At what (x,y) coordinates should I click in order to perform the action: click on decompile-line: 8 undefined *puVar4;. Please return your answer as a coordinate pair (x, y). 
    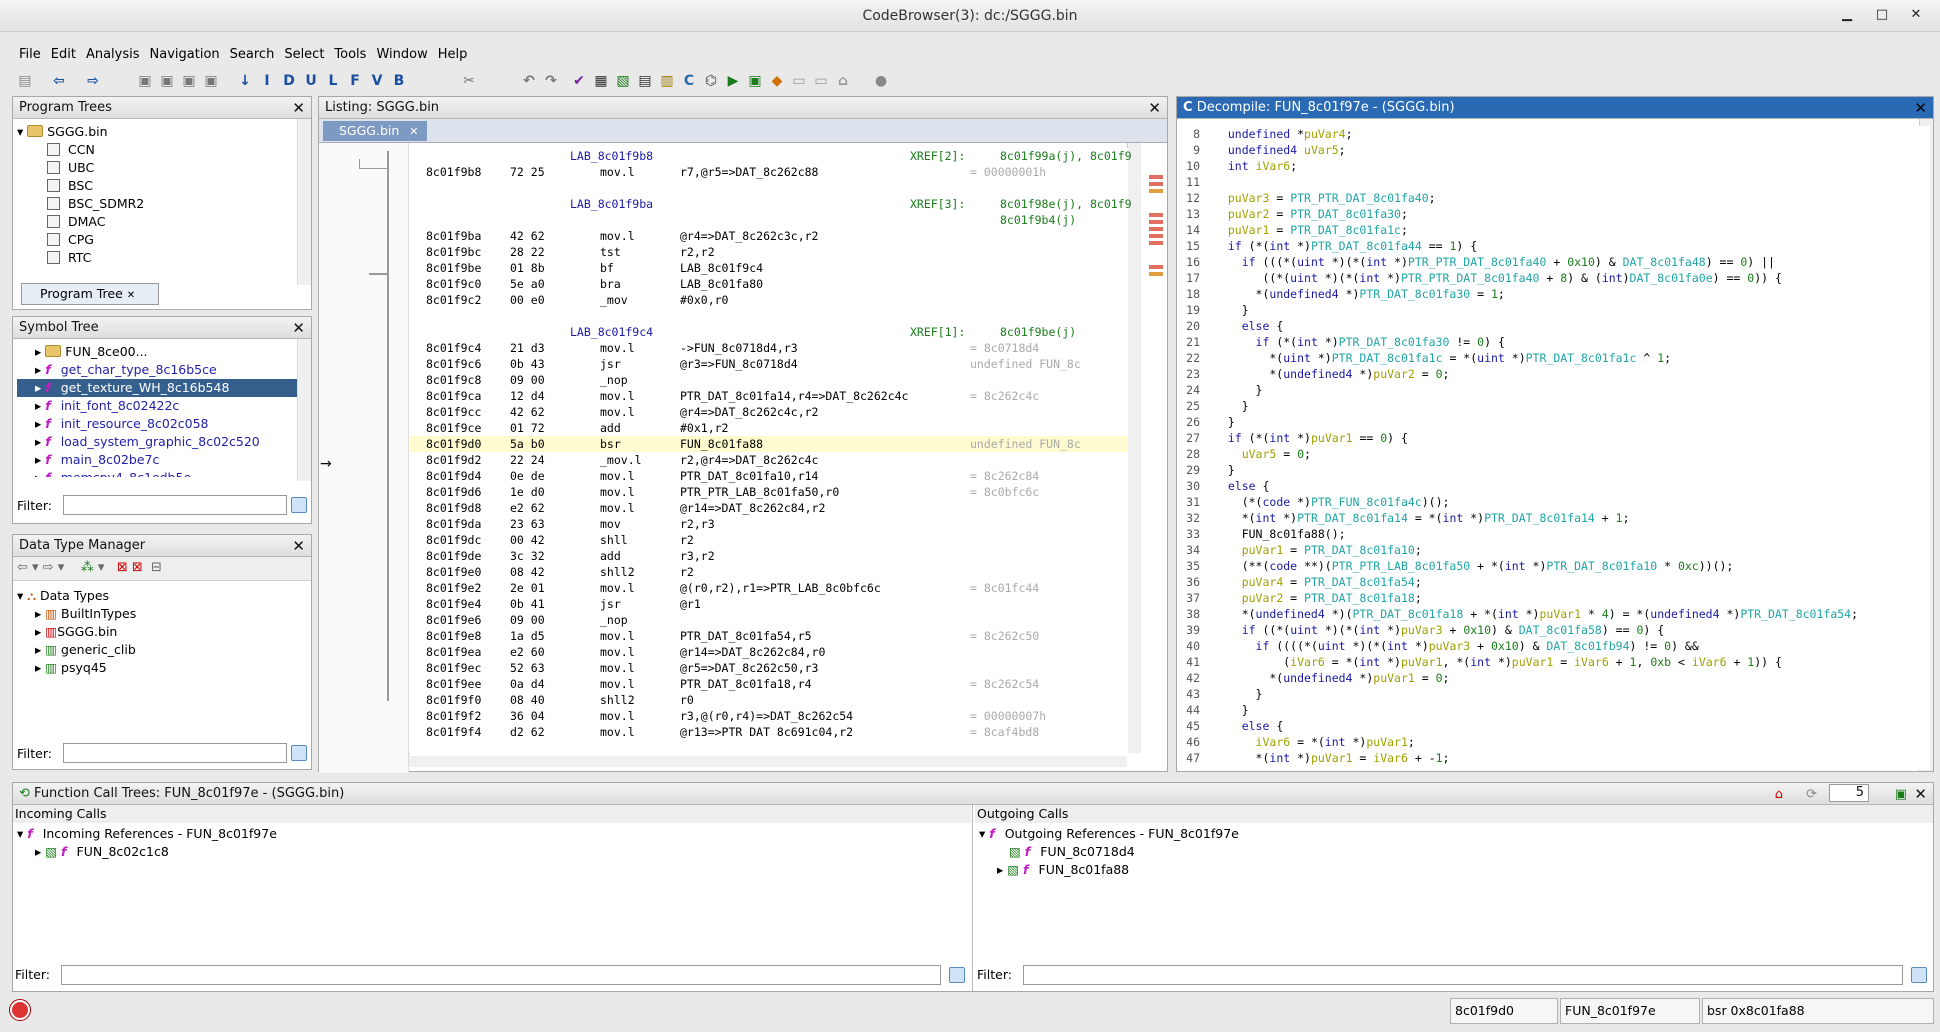
    Looking at the image, I should click on (1548, 134).